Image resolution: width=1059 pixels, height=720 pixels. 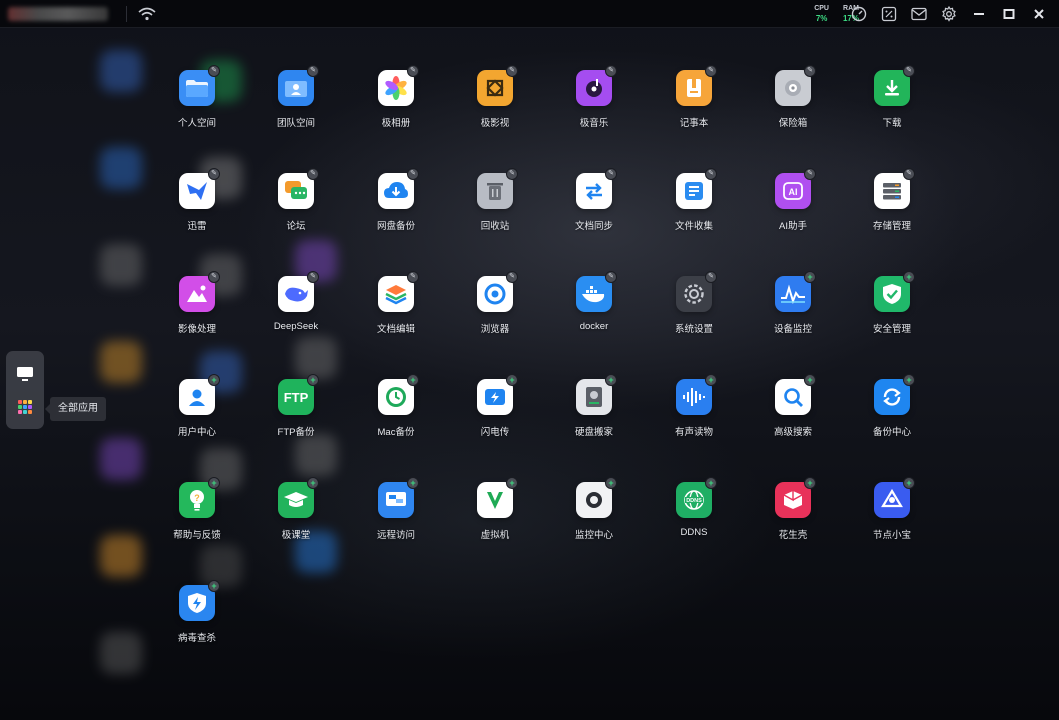 I want to click on app-tile: + 花生壳, so click(x=793, y=524).